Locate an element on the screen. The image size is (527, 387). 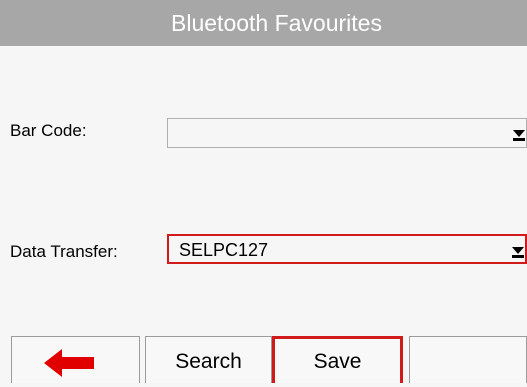
save-button: Save is located at coordinates (337, 359).